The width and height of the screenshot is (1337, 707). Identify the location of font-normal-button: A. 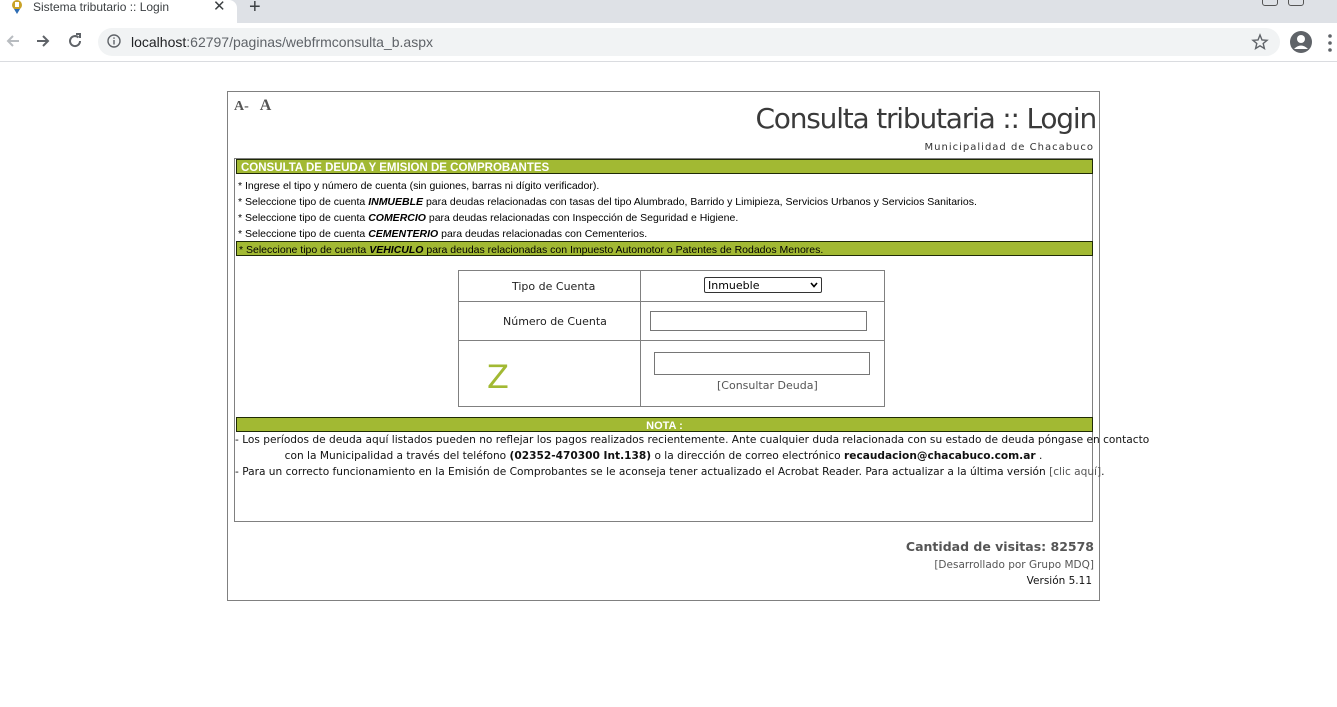
(266, 105).